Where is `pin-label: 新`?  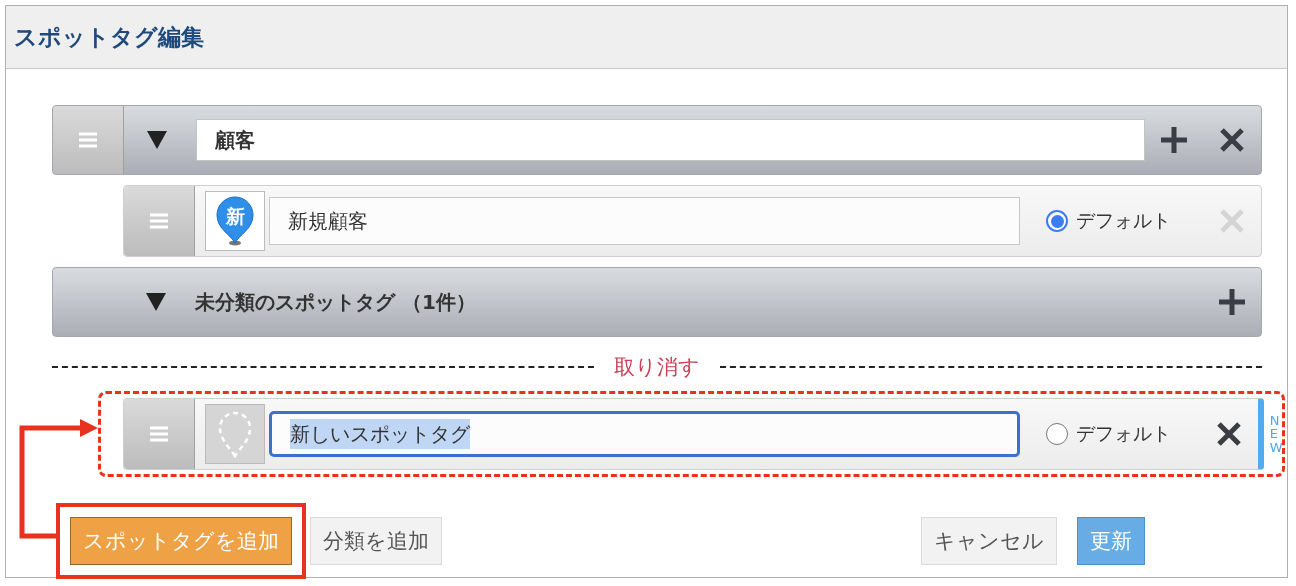 pin-label: 新 is located at coordinates (235, 216).